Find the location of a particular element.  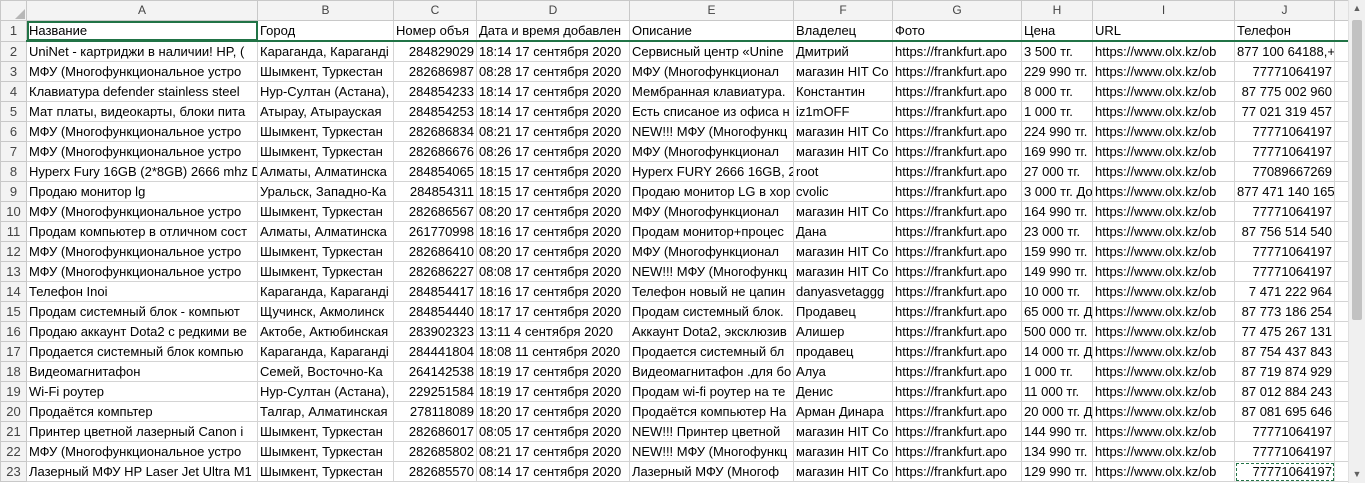

cell: Арман Динара is located at coordinates (843, 411).